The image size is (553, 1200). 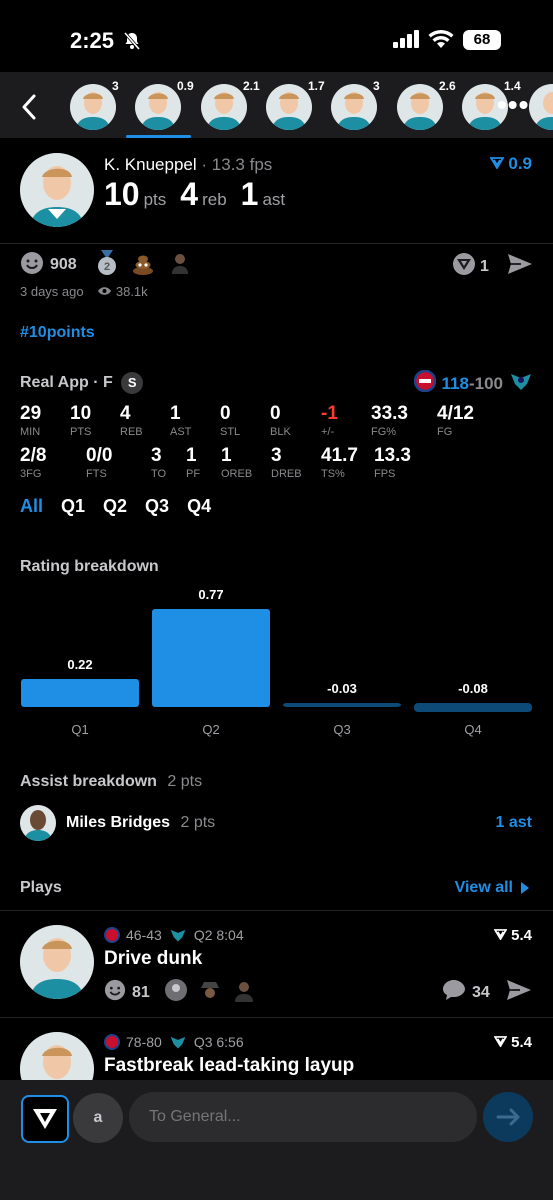 What do you see at coordinates (57, 333) in the screenshot?
I see `hashtag-link: #10points` at bounding box center [57, 333].